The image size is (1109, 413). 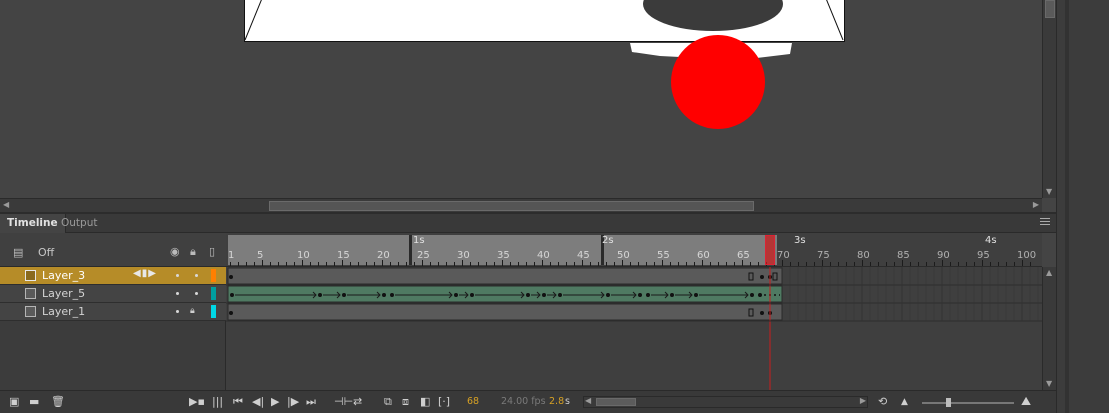 I want to click on play-icon: ▶, so click(x=275, y=401).